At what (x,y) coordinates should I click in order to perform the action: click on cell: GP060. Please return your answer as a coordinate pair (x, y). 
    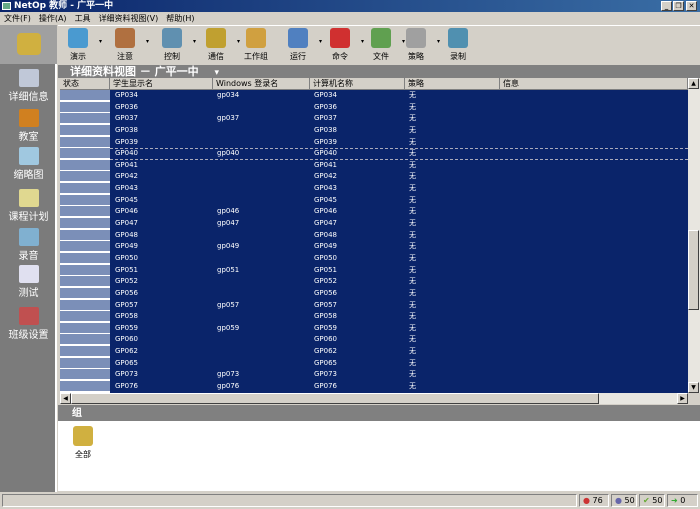
    Looking at the image, I should click on (127, 339).